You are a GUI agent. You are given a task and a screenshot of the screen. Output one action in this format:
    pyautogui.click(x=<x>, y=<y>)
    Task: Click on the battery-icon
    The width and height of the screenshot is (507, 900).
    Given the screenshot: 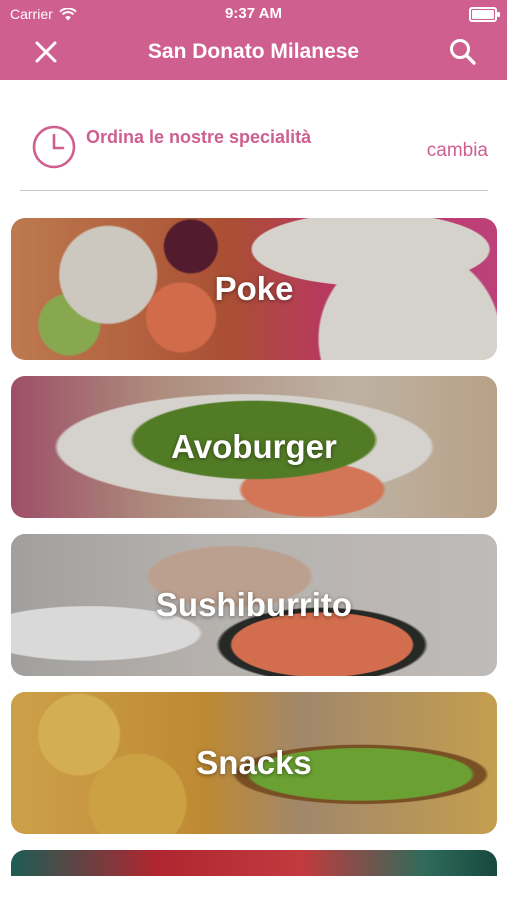 What is the action you would take?
    pyautogui.click(x=484, y=14)
    